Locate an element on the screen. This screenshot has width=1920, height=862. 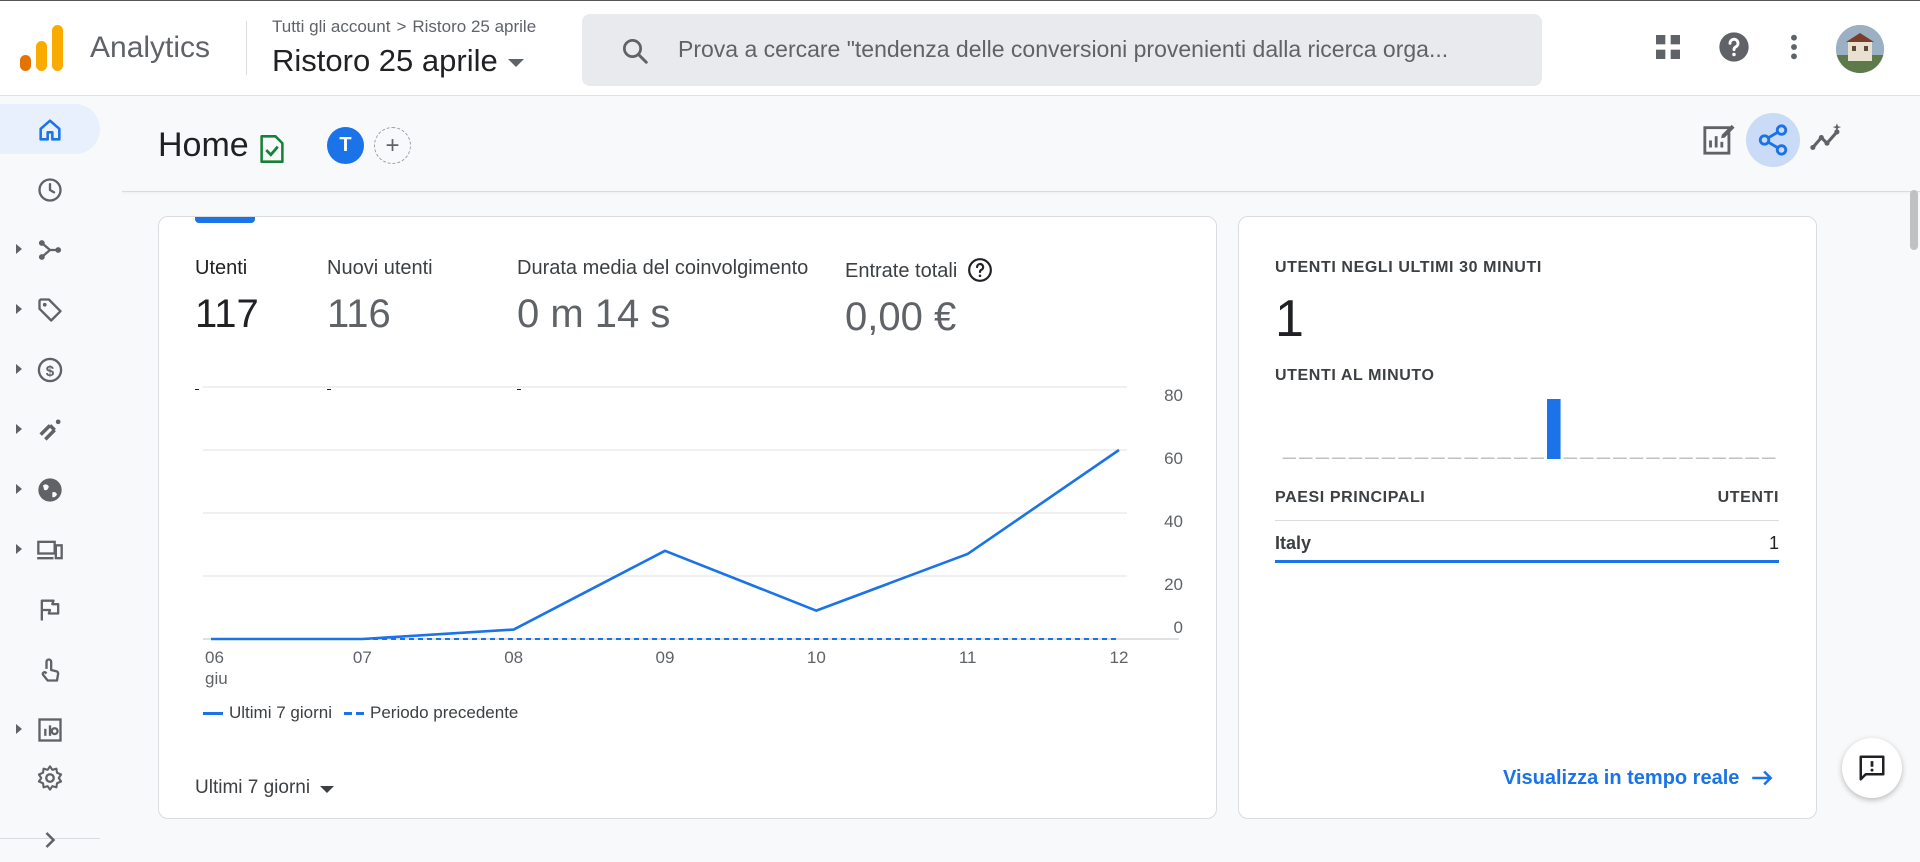
feedback-icon is located at coordinates (1872, 768).